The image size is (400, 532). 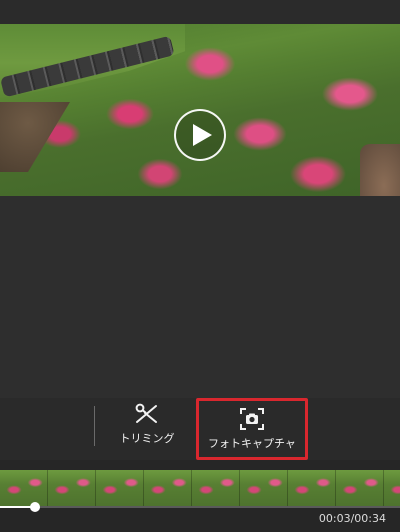 What do you see at coordinates (94, 426) in the screenshot?
I see `toolbar-separator` at bounding box center [94, 426].